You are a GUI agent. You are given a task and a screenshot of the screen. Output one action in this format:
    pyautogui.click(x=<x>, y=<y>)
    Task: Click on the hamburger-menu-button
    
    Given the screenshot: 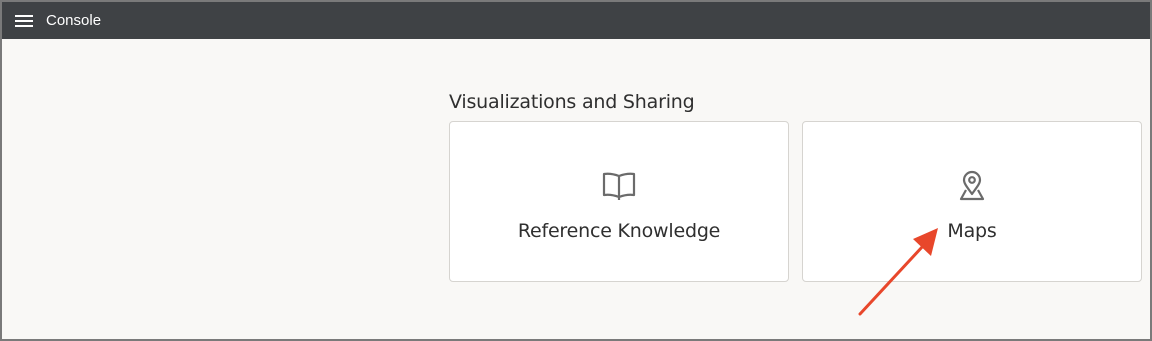 What is the action you would take?
    pyautogui.click(x=24, y=20)
    